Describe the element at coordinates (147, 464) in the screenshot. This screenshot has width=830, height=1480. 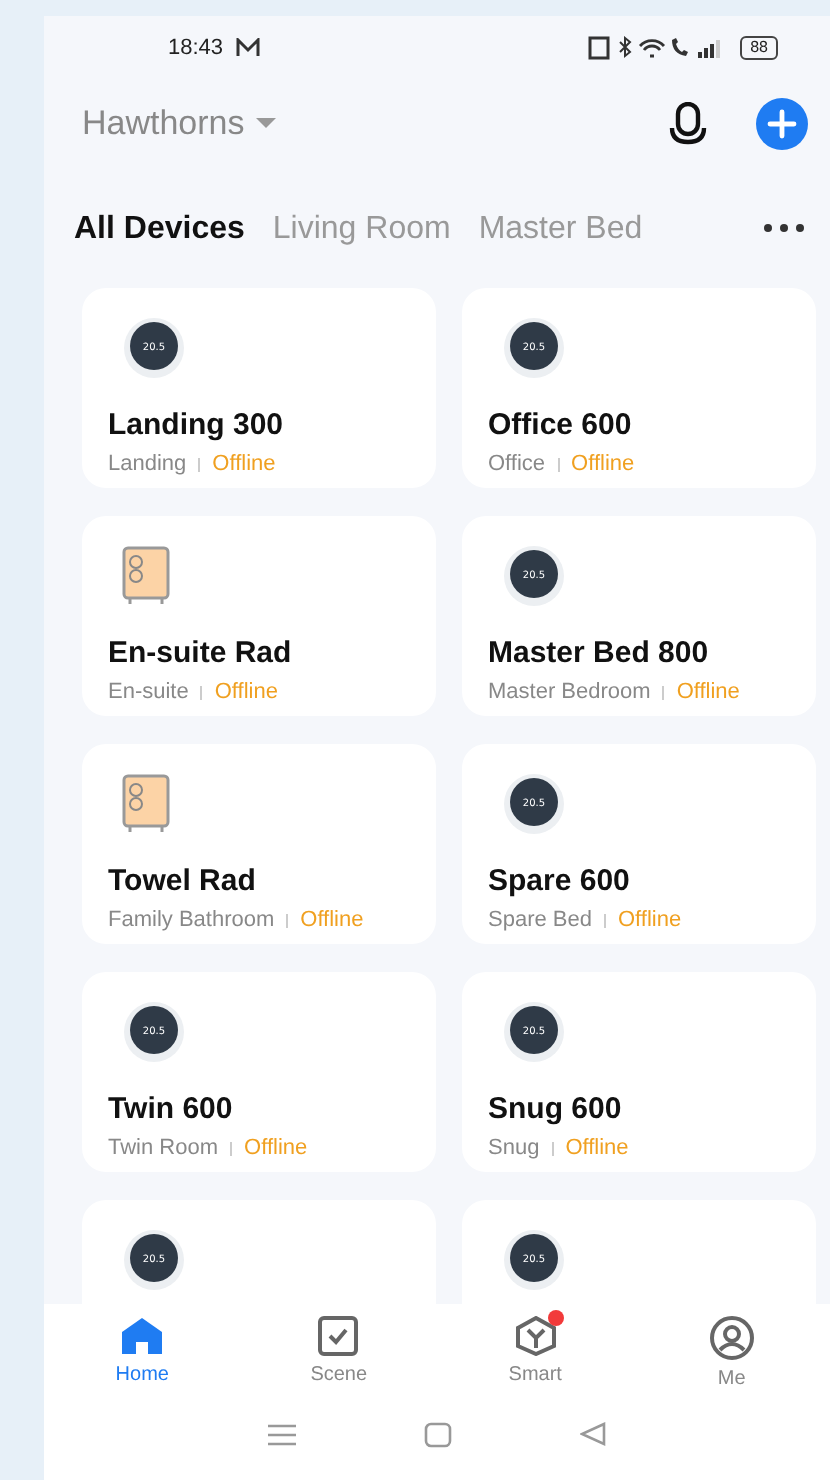
I see `device-room: Landing` at that location.